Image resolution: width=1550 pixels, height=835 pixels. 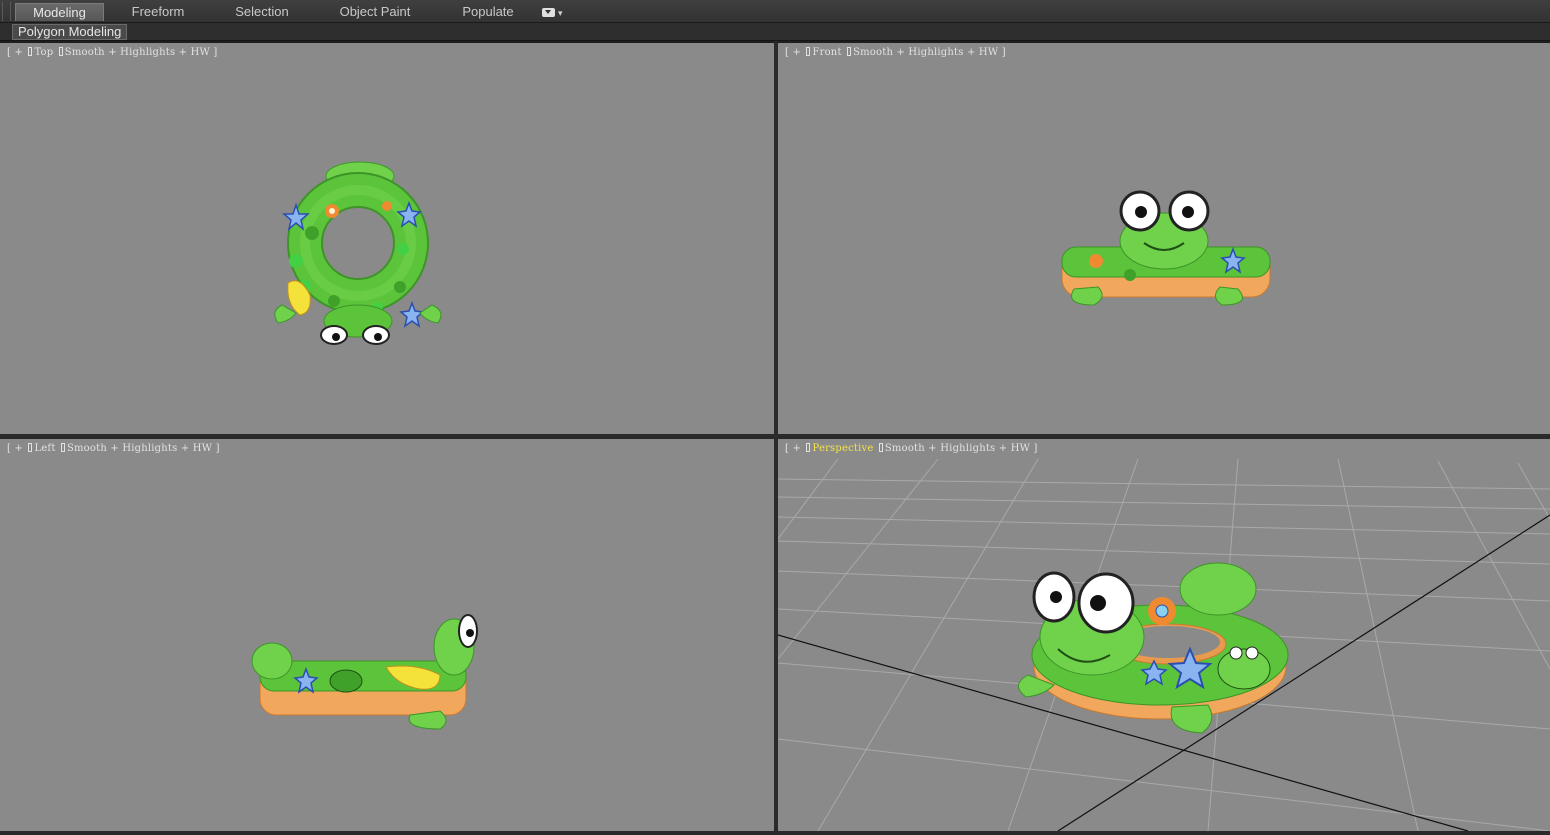 I want to click on frog-float-top-view, so click(x=358, y=253).